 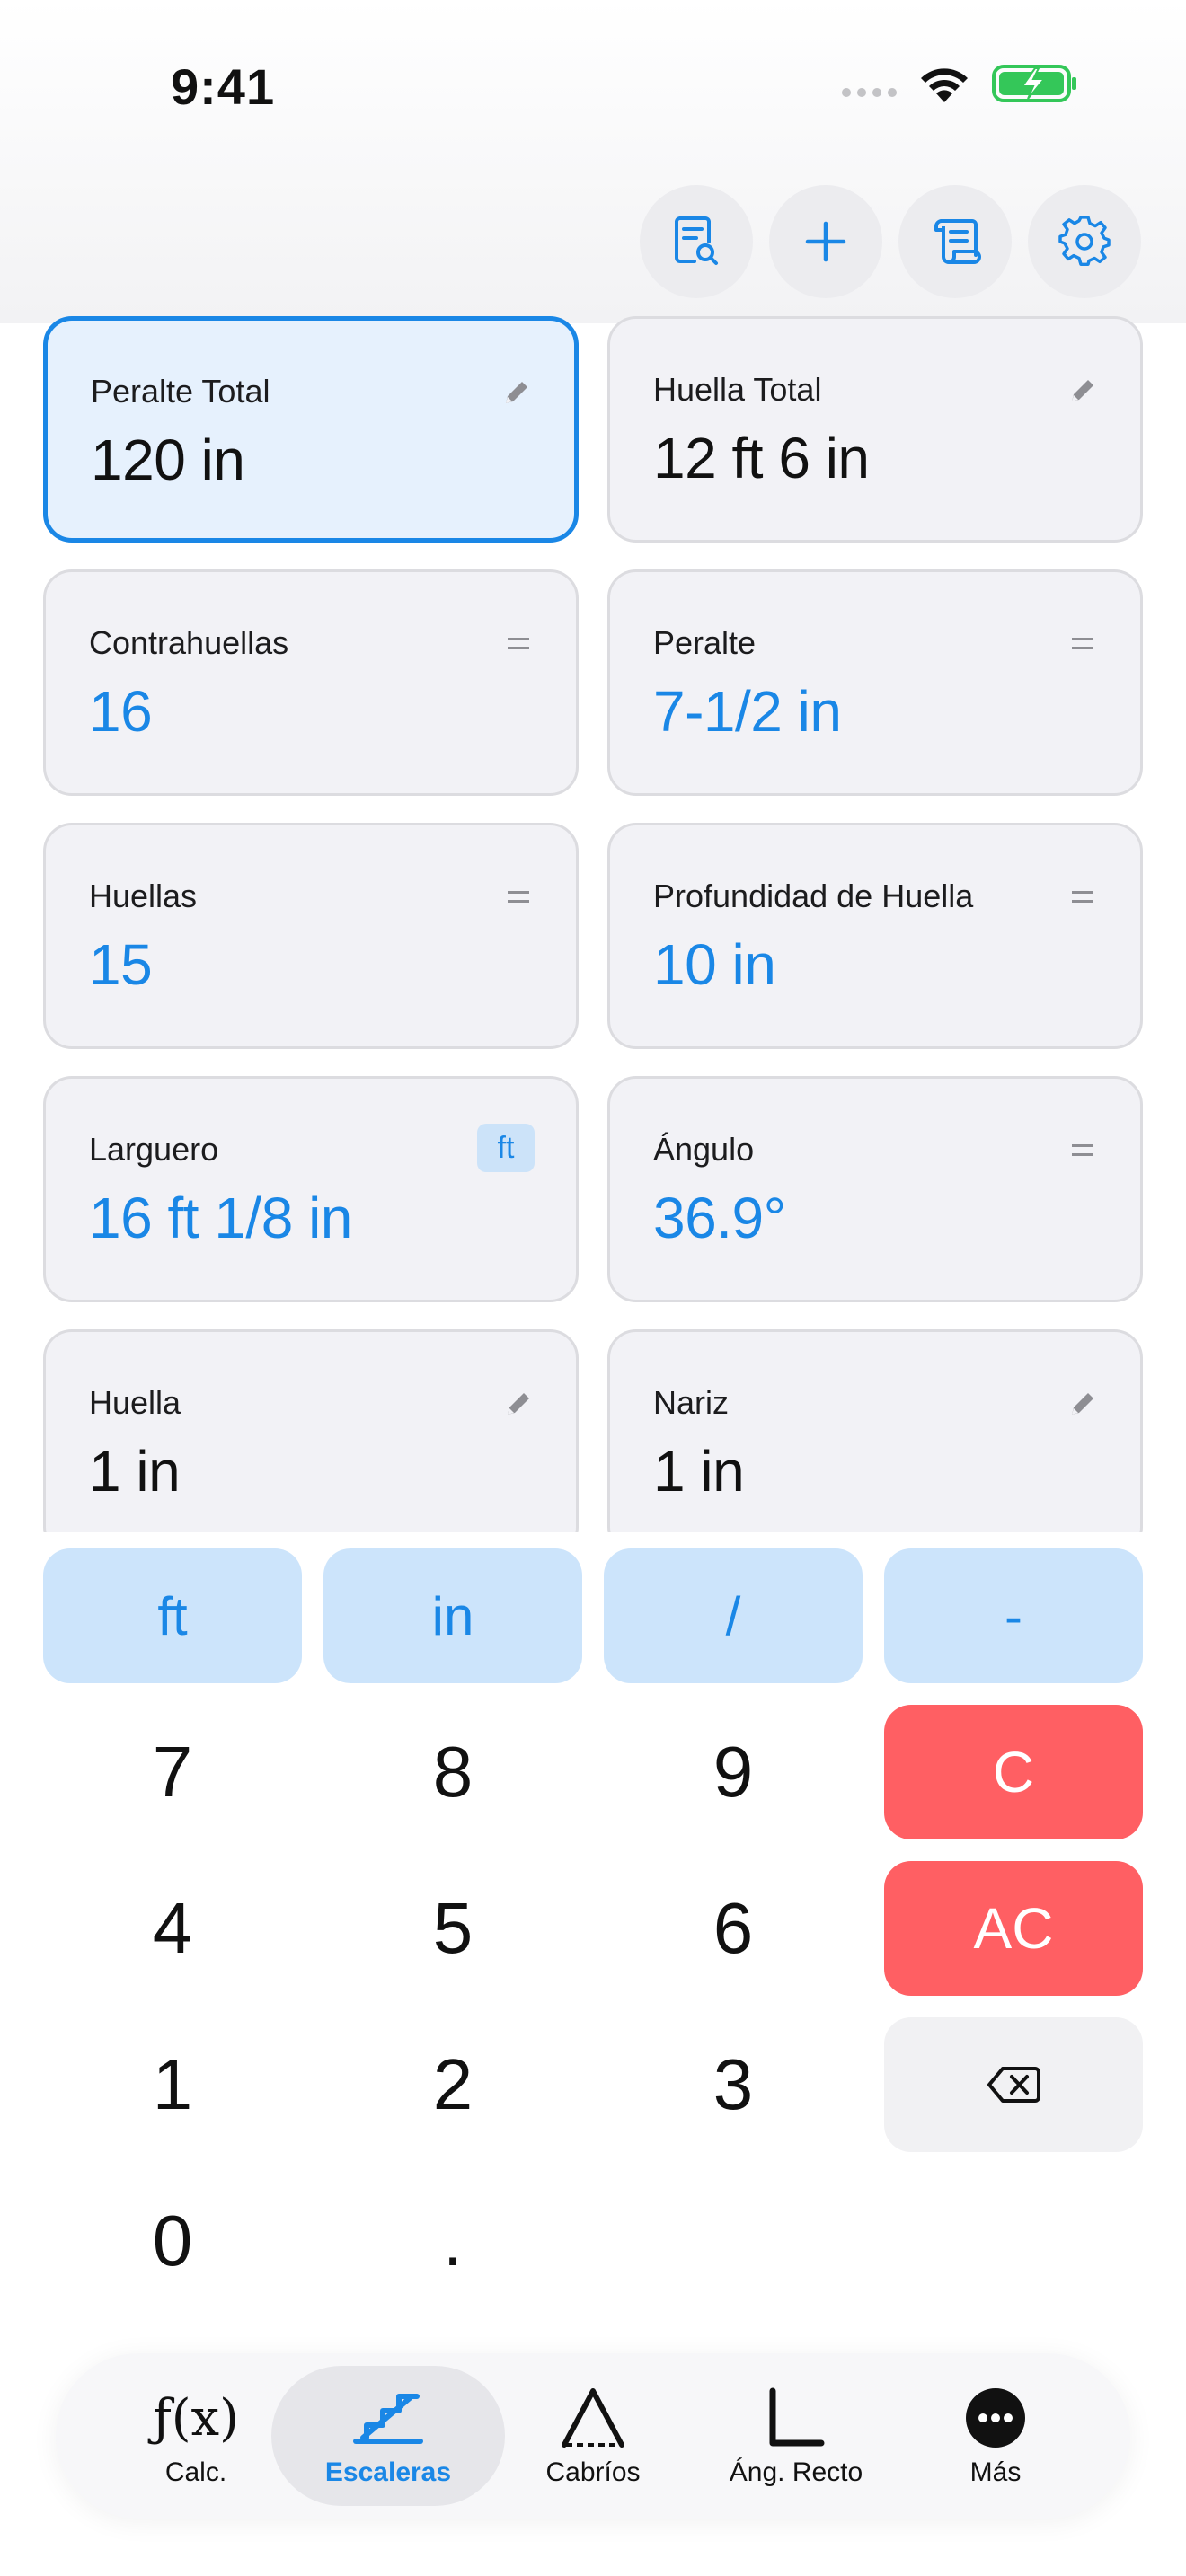 What do you see at coordinates (733, 1615) in the screenshot?
I see `key-fraction: /` at bounding box center [733, 1615].